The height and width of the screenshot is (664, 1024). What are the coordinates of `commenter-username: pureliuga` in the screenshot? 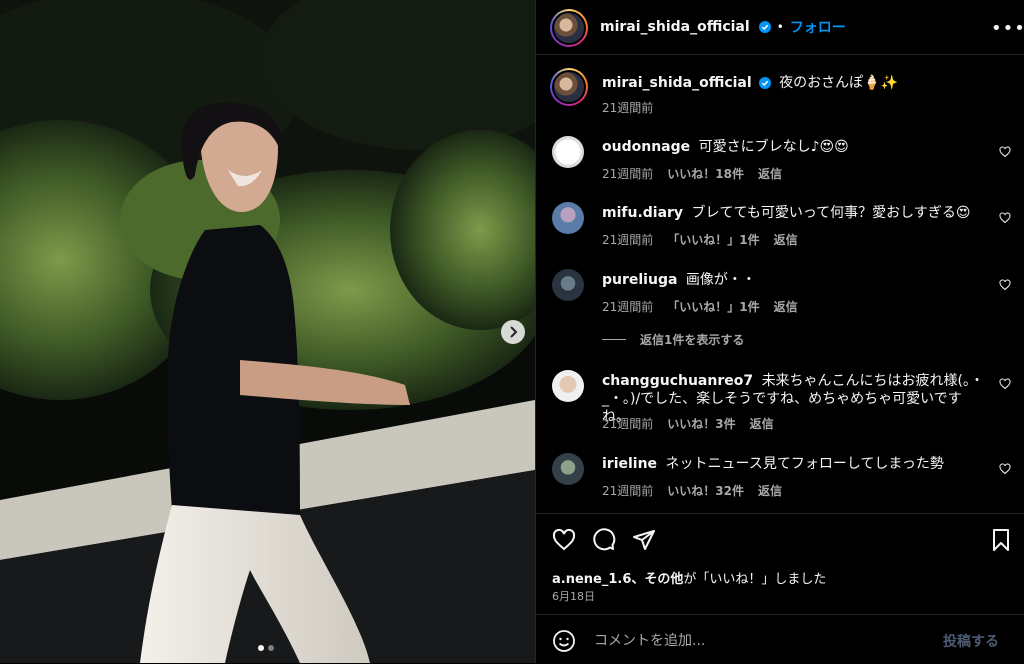 It's located at (639, 280).